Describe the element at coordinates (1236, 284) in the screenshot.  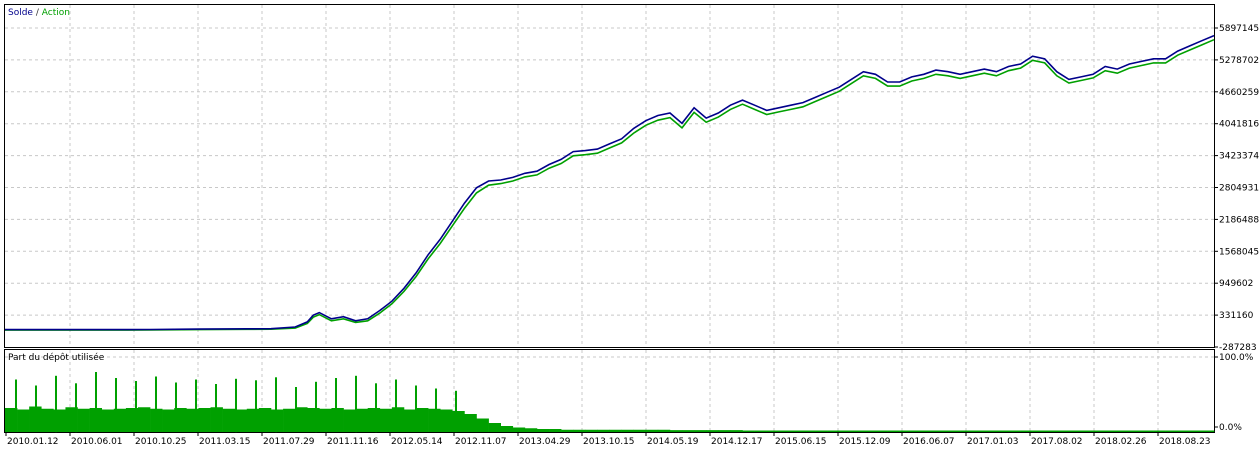
I see `y-tick-label: 949602` at that location.